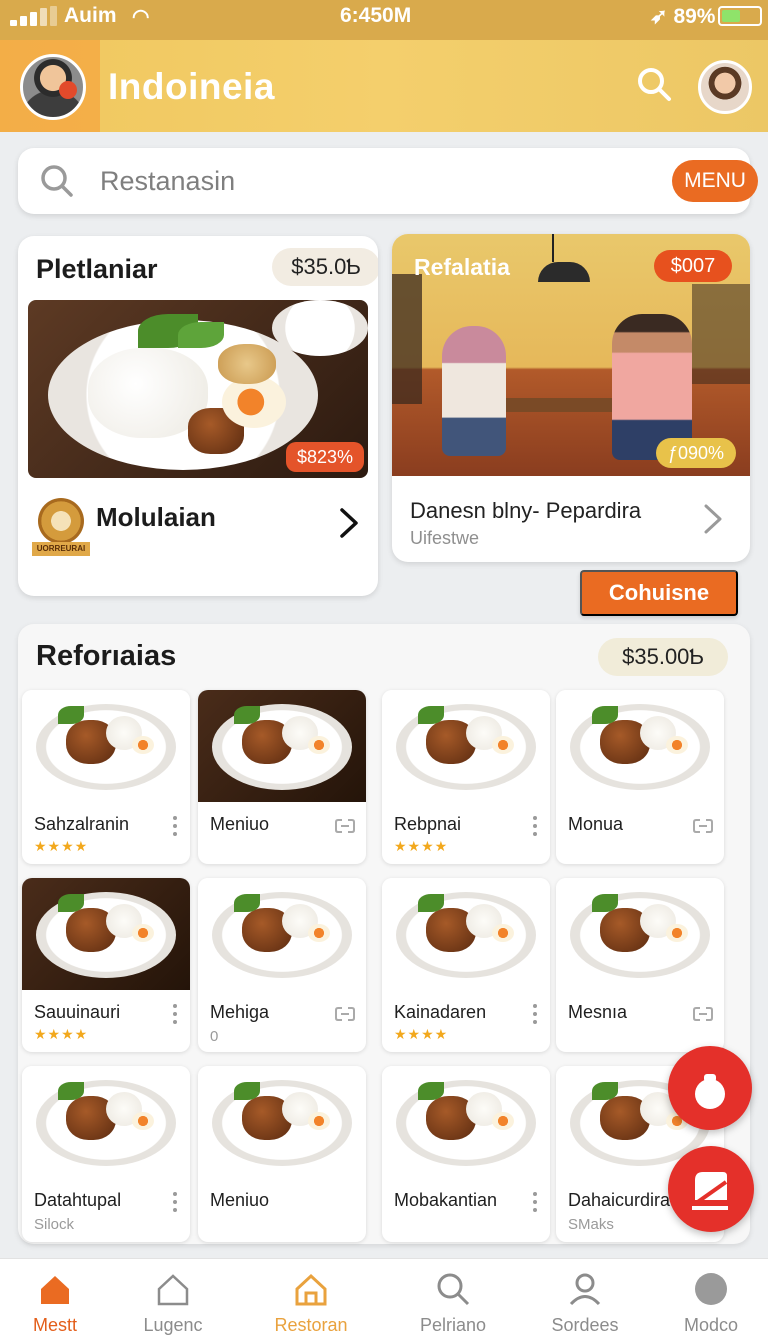  I want to click on dish-name: Kainadaren, so click(440, 1012).